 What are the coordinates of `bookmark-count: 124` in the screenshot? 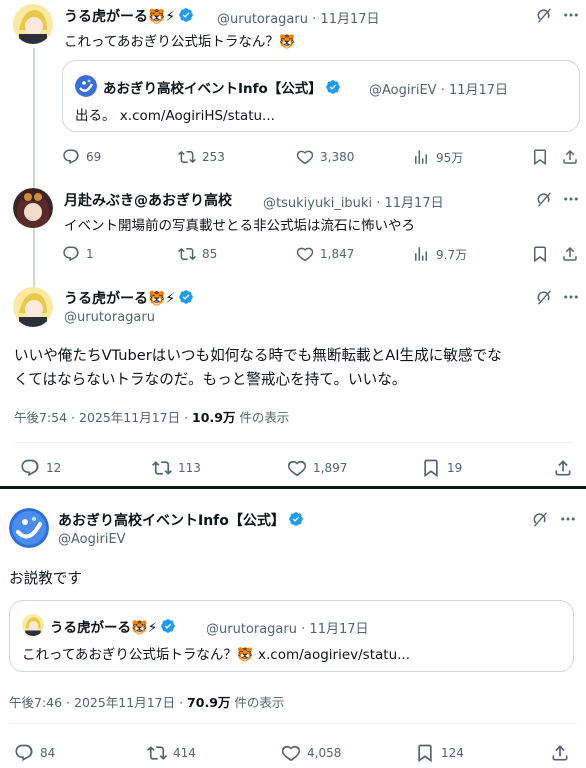 It's located at (452, 753).